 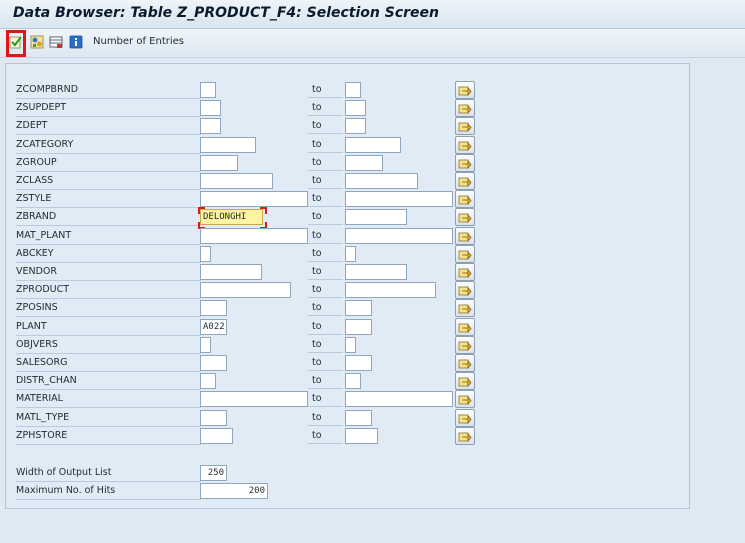 I want to click on field-name-label: OBJVERS, so click(x=108, y=345).